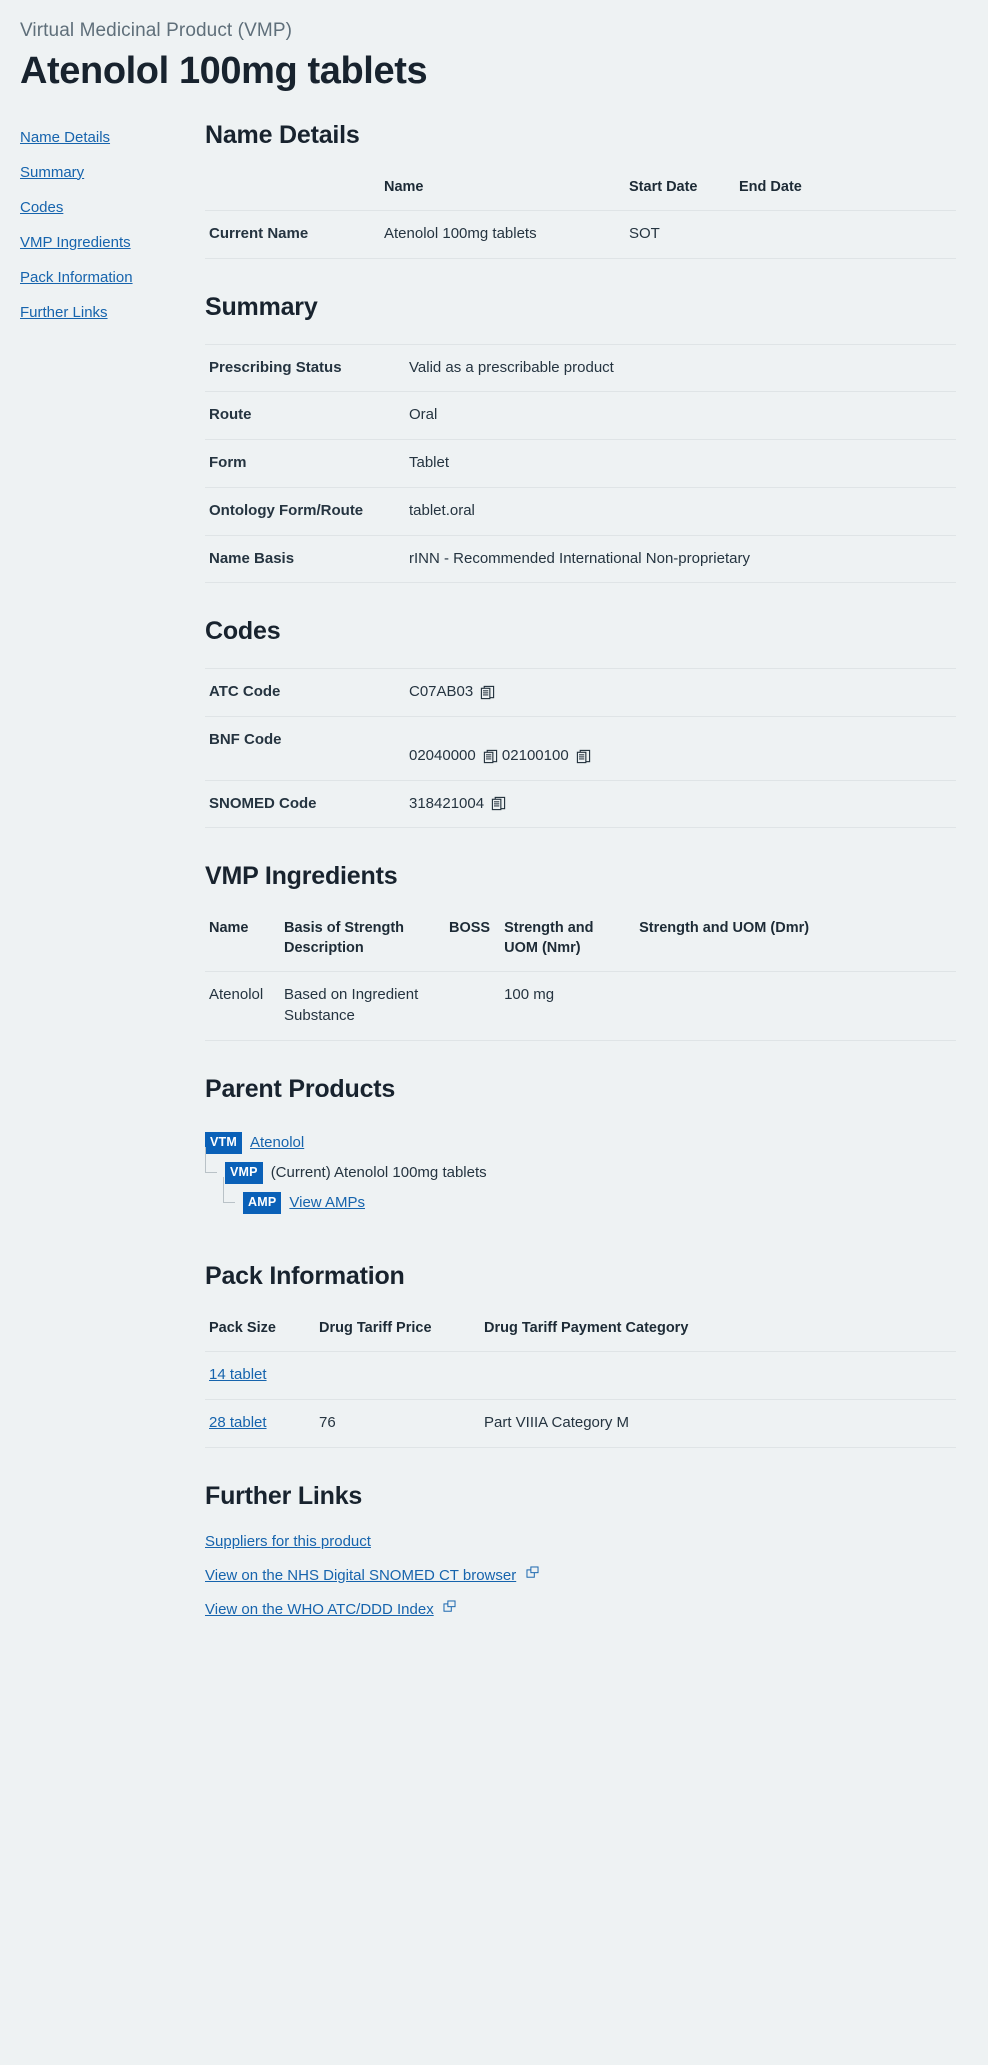 The height and width of the screenshot is (2065, 988). I want to click on table-row: 28 tablet 76 Part VIIIA Category M, so click(580, 1423).